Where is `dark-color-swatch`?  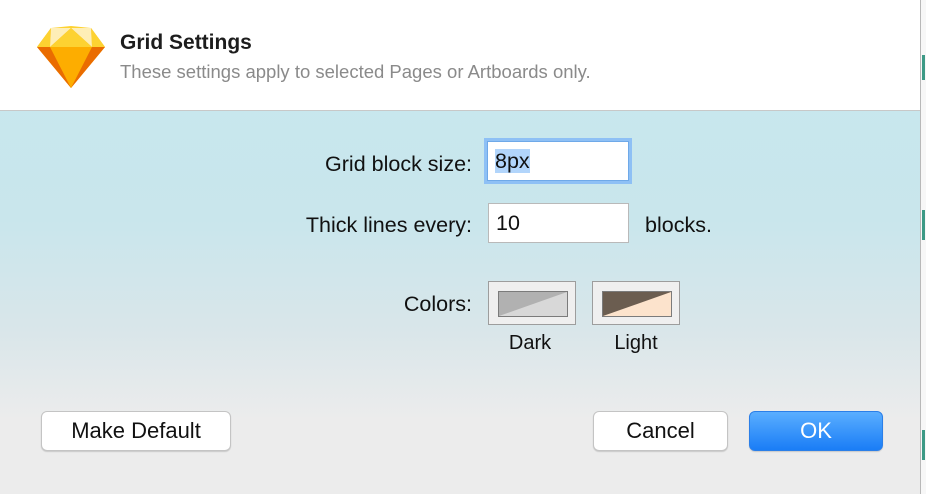 dark-color-swatch is located at coordinates (532, 303).